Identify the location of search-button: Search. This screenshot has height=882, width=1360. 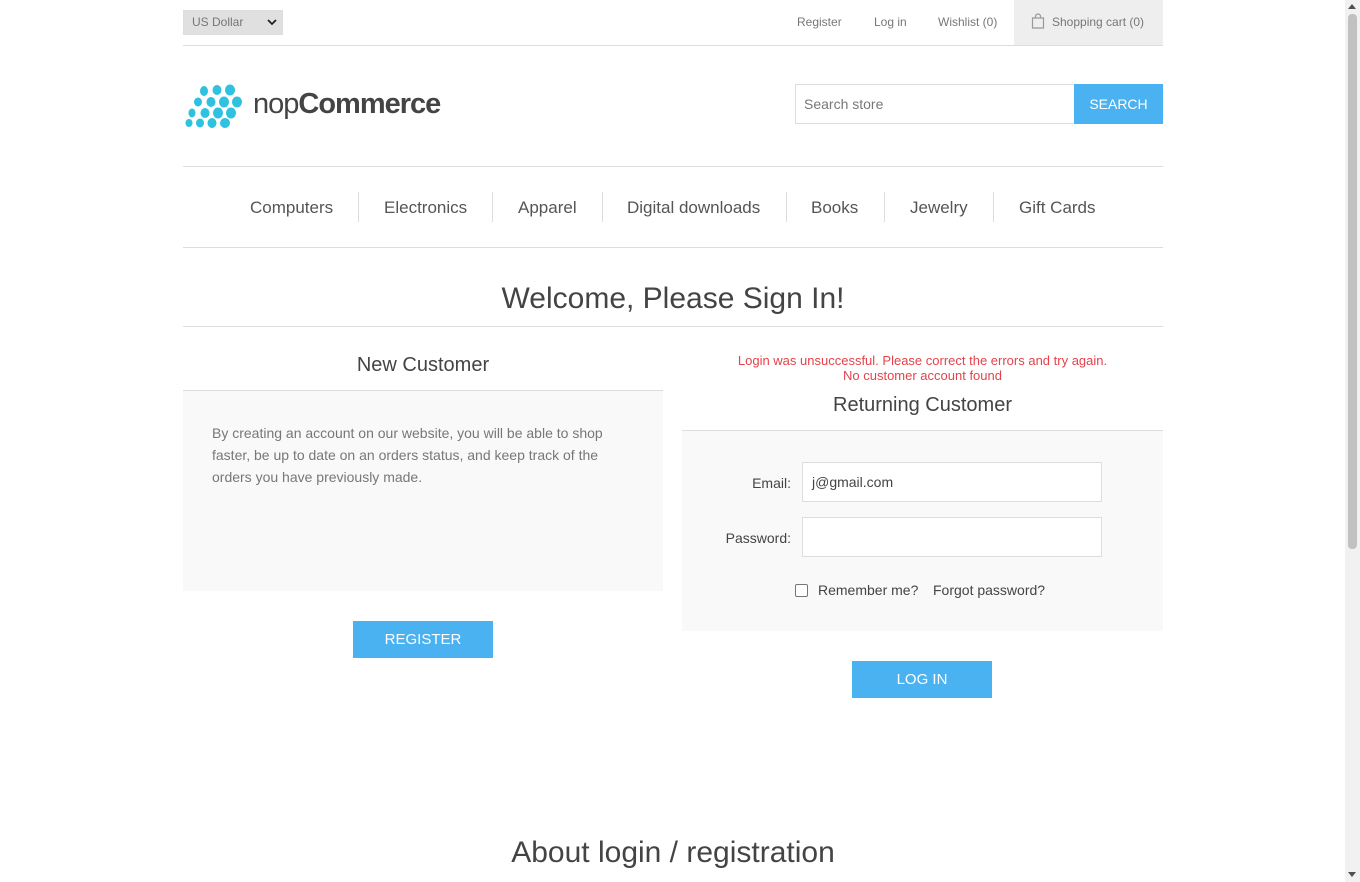
(1118, 104).